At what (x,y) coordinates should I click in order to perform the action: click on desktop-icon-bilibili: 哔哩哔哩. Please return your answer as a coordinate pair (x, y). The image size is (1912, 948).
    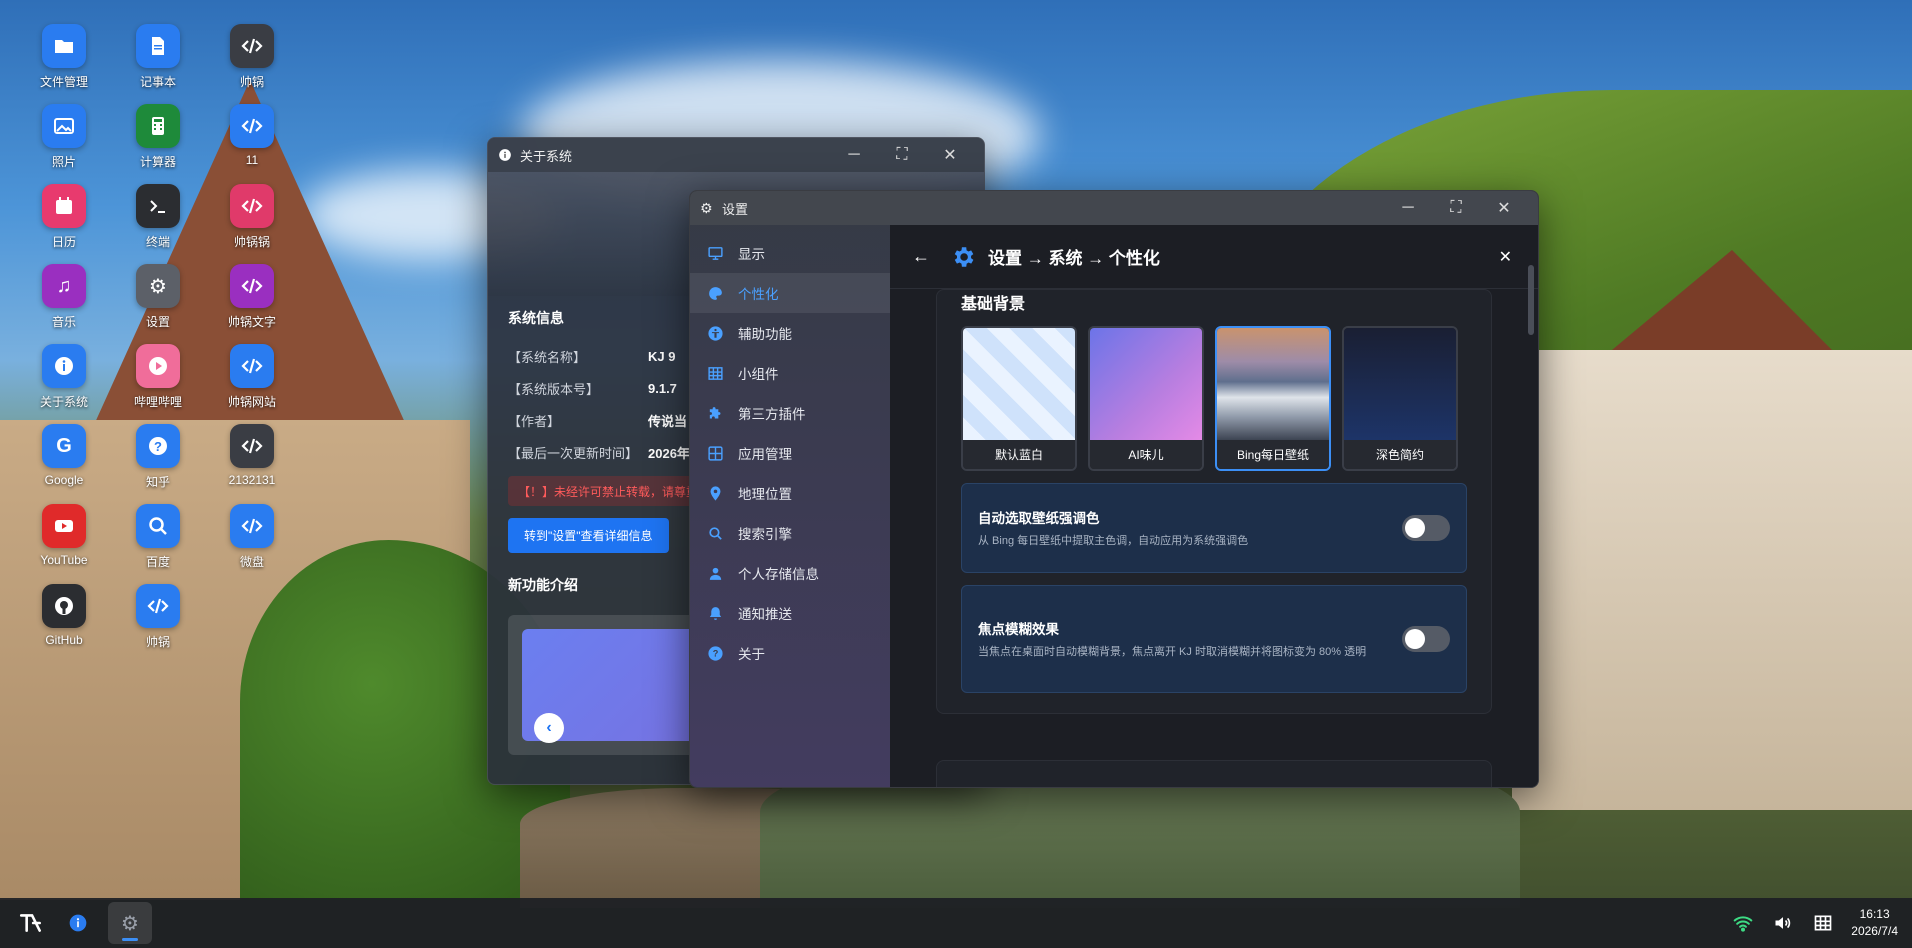
    Looking at the image, I should click on (158, 384).